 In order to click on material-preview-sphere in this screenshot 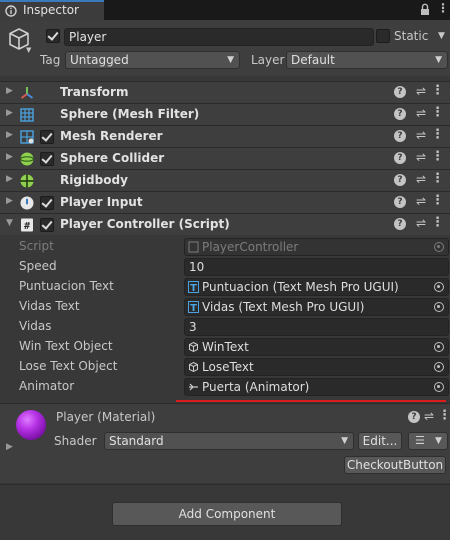, I will do `click(31, 425)`.